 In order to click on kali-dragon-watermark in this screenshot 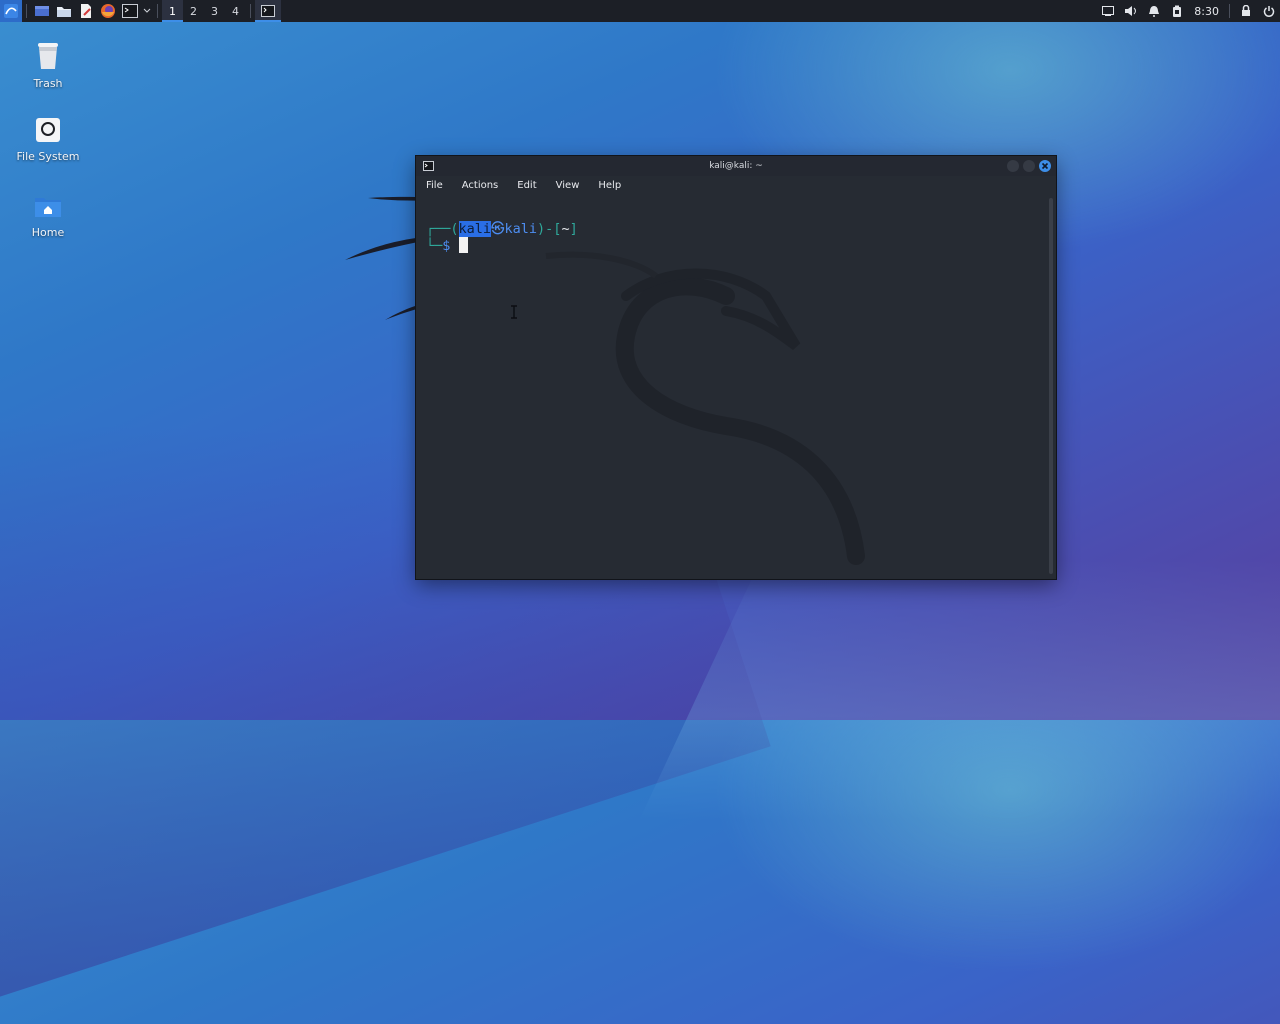, I will do `click(705, 408)`.